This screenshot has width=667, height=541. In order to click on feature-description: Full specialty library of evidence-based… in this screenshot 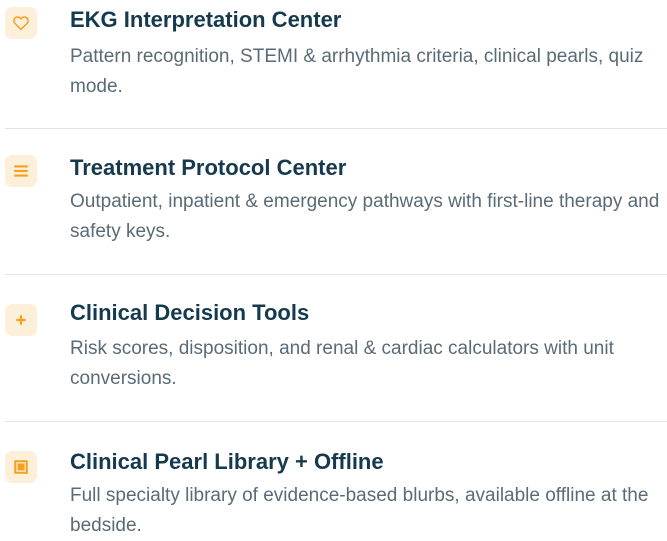, I will do `click(359, 510)`.